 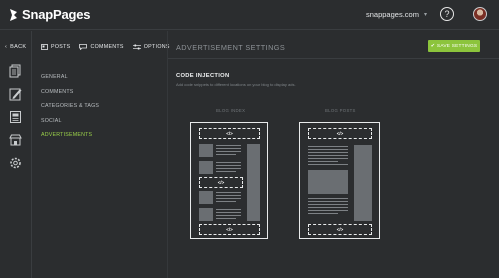 I want to click on tab-posts: POSTS, so click(x=55, y=47).